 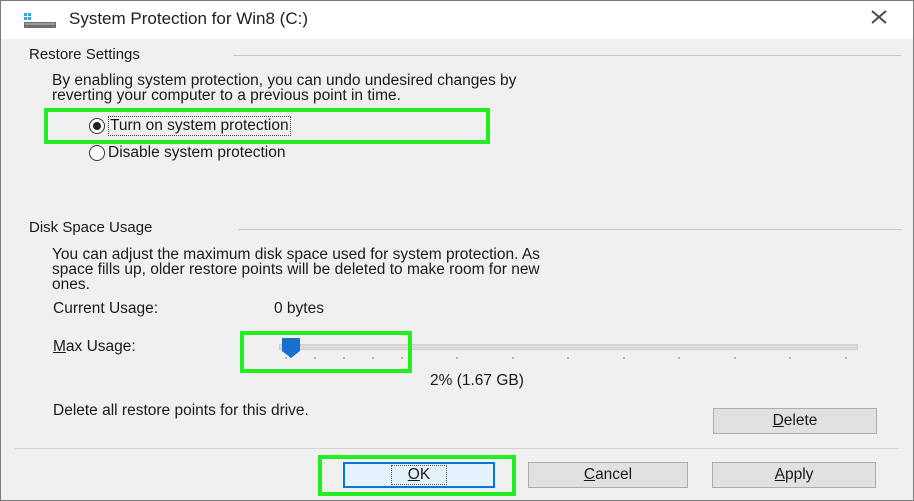 What do you see at coordinates (40, 20) in the screenshot?
I see `drive-icon` at bounding box center [40, 20].